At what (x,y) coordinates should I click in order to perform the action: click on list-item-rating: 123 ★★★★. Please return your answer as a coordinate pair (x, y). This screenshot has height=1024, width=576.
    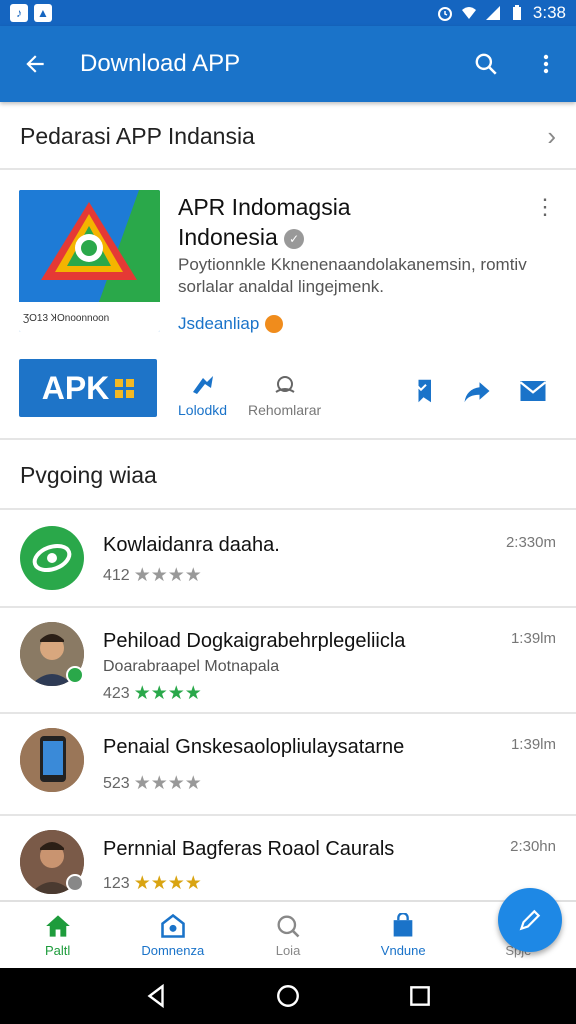
    Looking at the image, I should click on (152, 883).